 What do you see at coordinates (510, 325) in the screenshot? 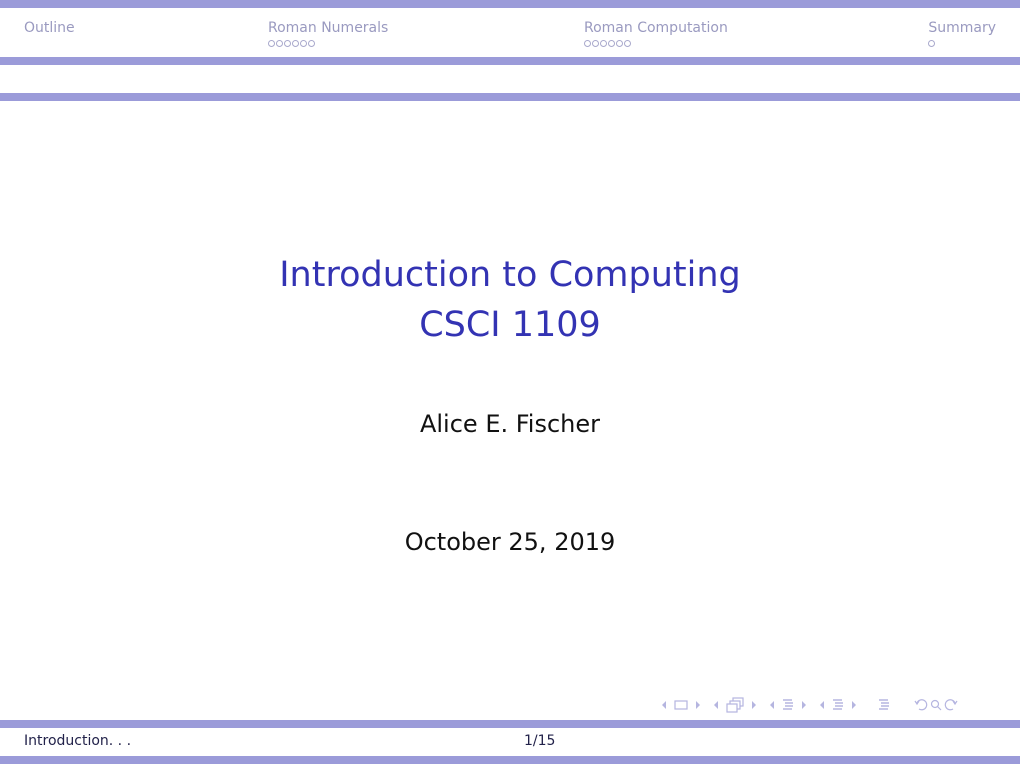
I see `subtitle-line: CSCI 1109` at bounding box center [510, 325].